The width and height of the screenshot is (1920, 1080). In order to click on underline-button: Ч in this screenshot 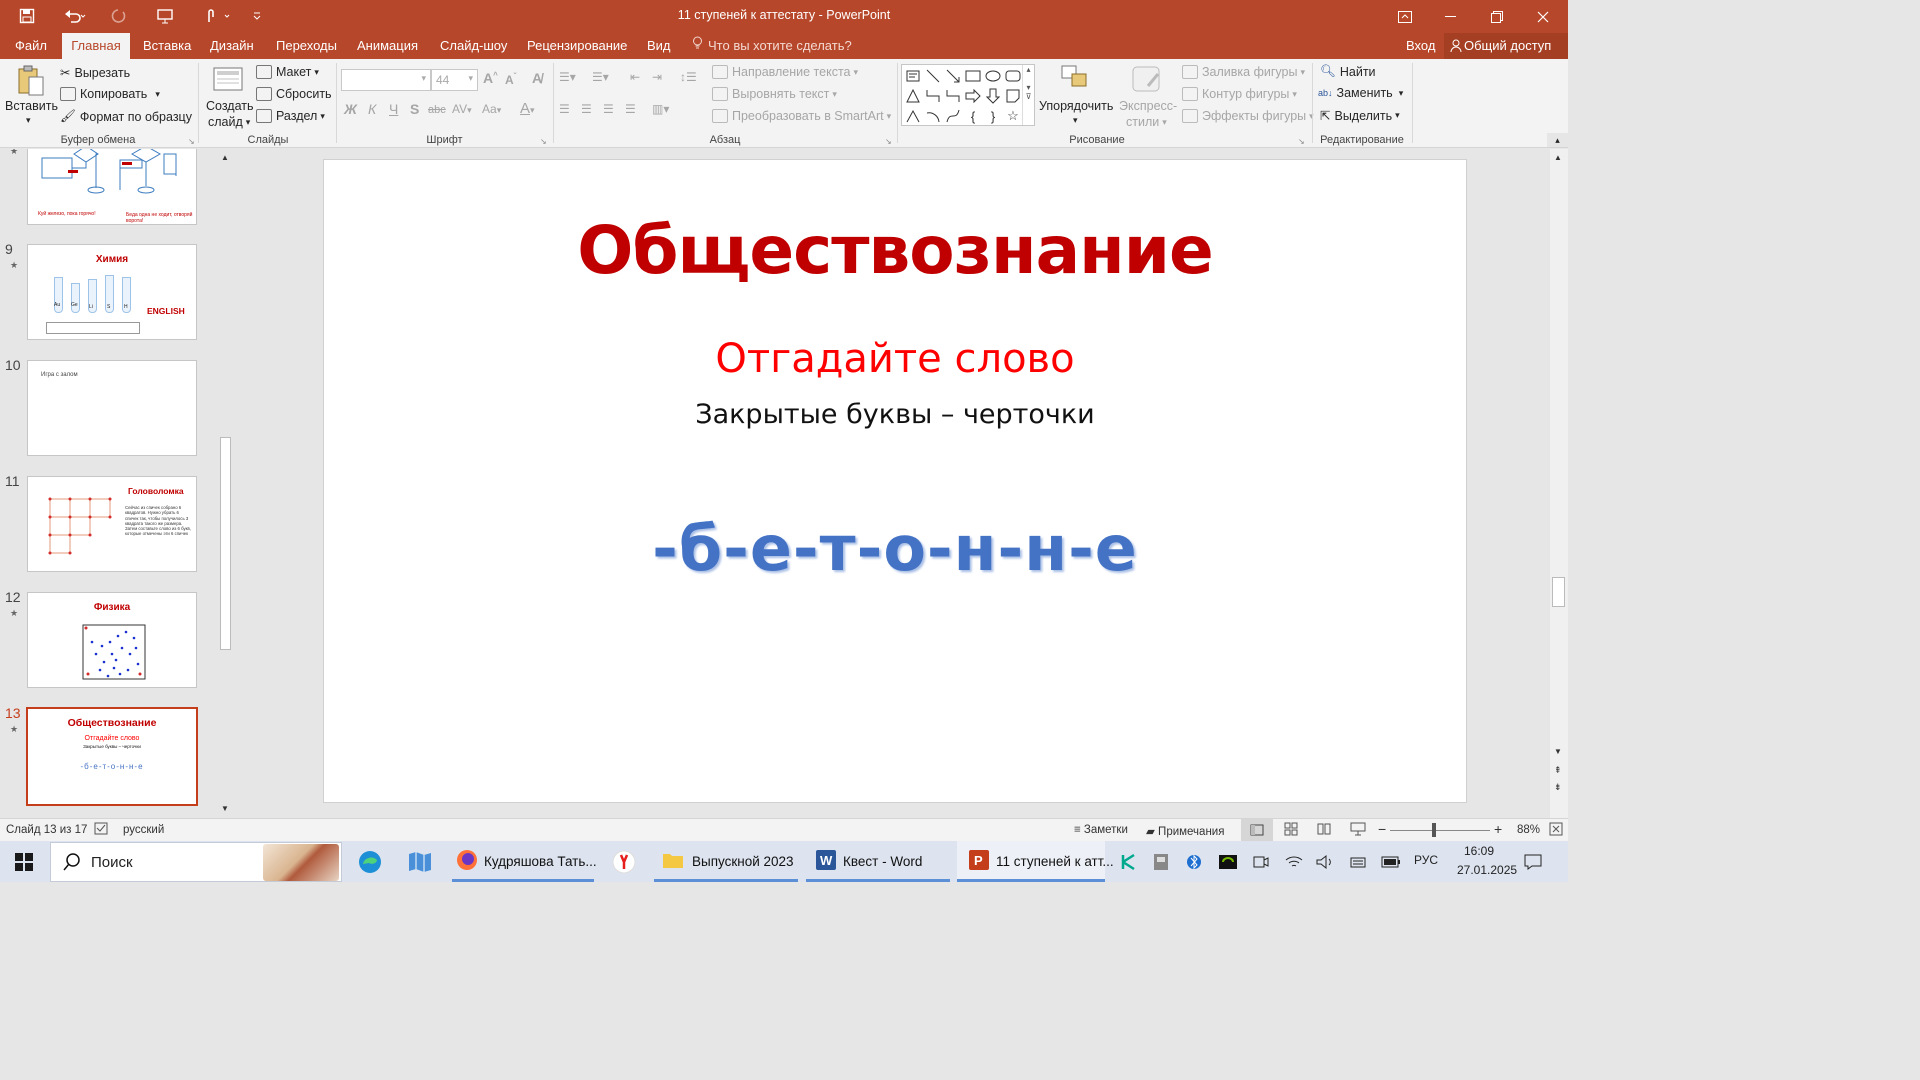, I will do `click(393, 109)`.